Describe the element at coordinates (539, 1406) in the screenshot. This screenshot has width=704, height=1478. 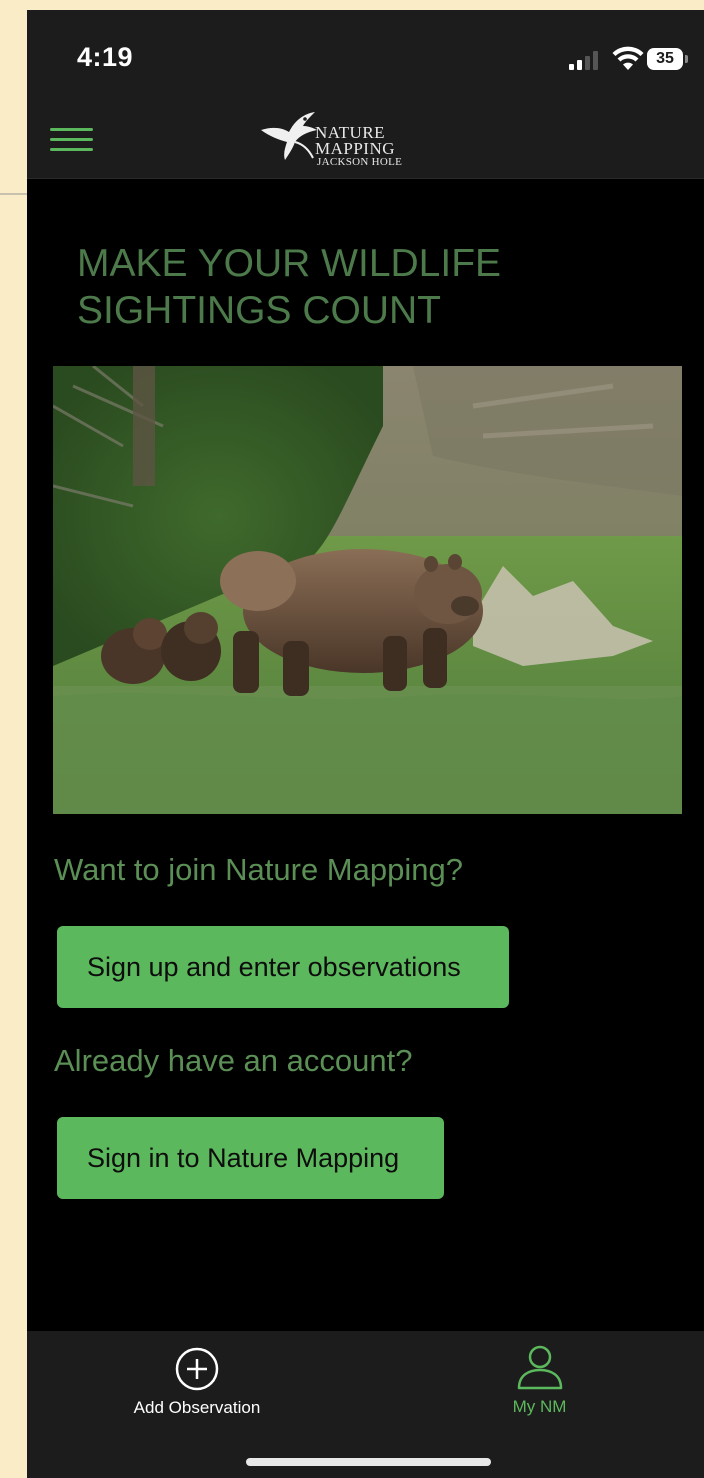
I see `tab-my-nm-label: My NM` at that location.